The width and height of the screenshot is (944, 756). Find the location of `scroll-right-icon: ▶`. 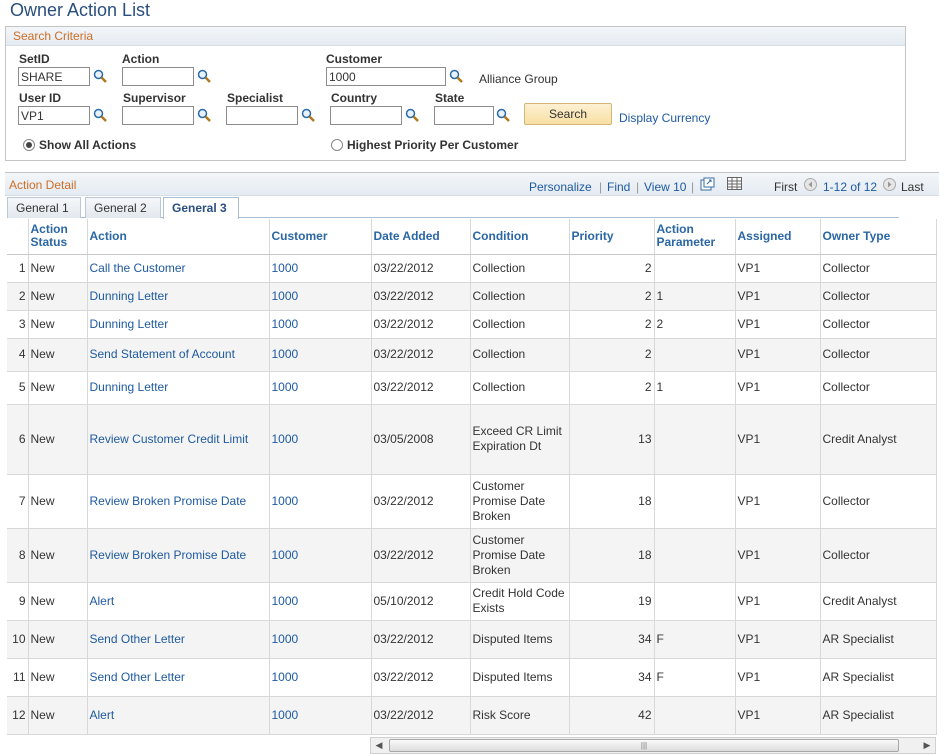

scroll-right-icon: ▶ is located at coordinates (927, 745).